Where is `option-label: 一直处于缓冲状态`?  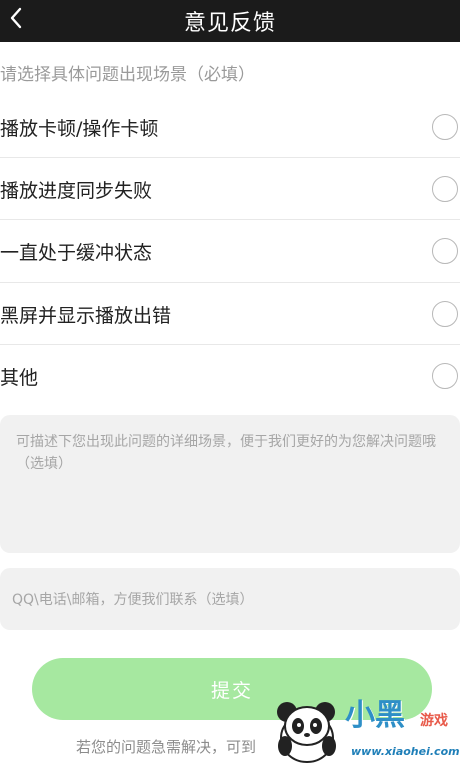
option-label: 一直处于缓冲状态 is located at coordinates (76, 252).